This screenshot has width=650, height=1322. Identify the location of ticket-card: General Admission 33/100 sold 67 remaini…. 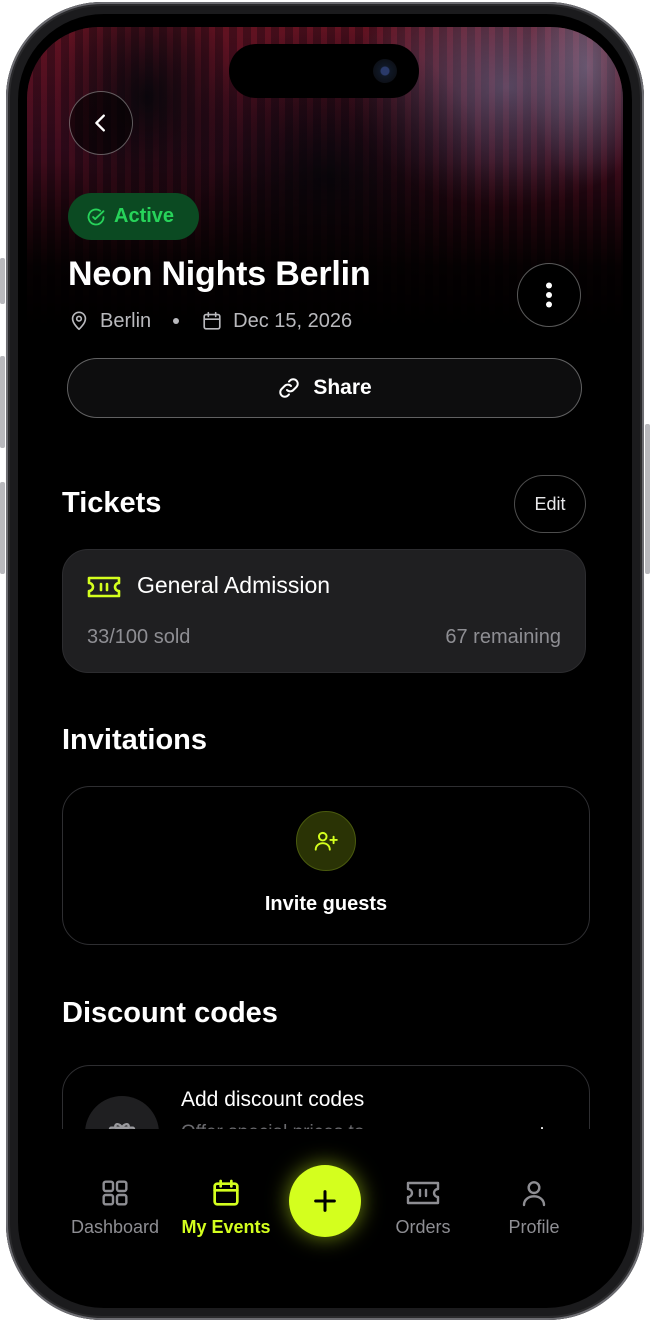
(324, 611).